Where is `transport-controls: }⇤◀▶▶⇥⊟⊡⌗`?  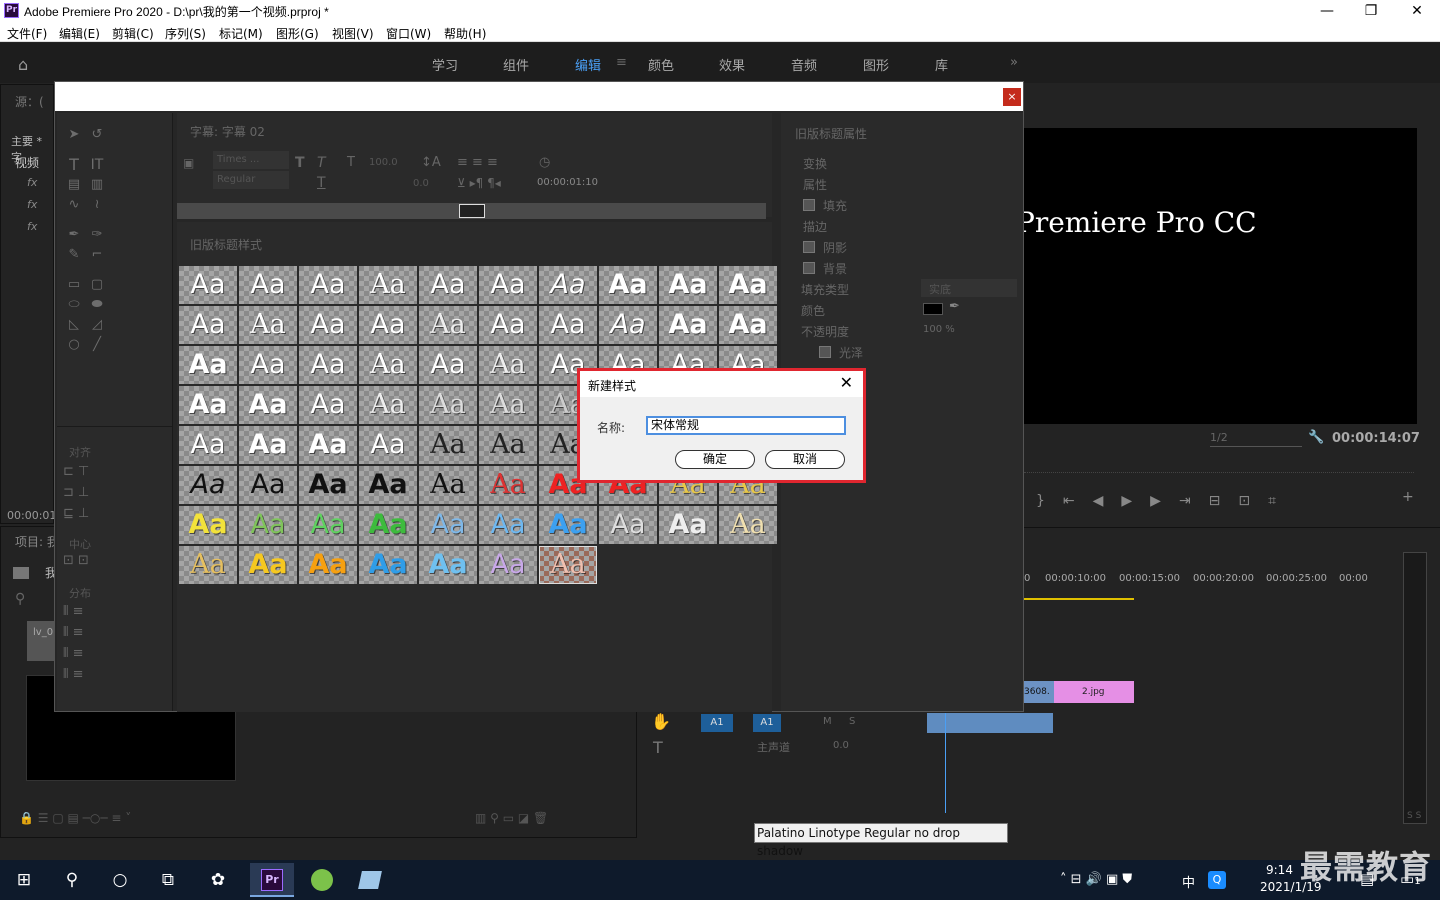 transport-controls: }⇤◀▶▶⇥⊟⊡⌗ is located at coordinates (1236, 501).